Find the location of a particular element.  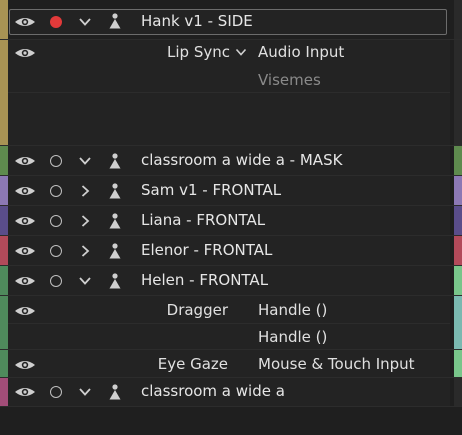

behavior-name: Eye Gaze is located at coordinates (192, 364).